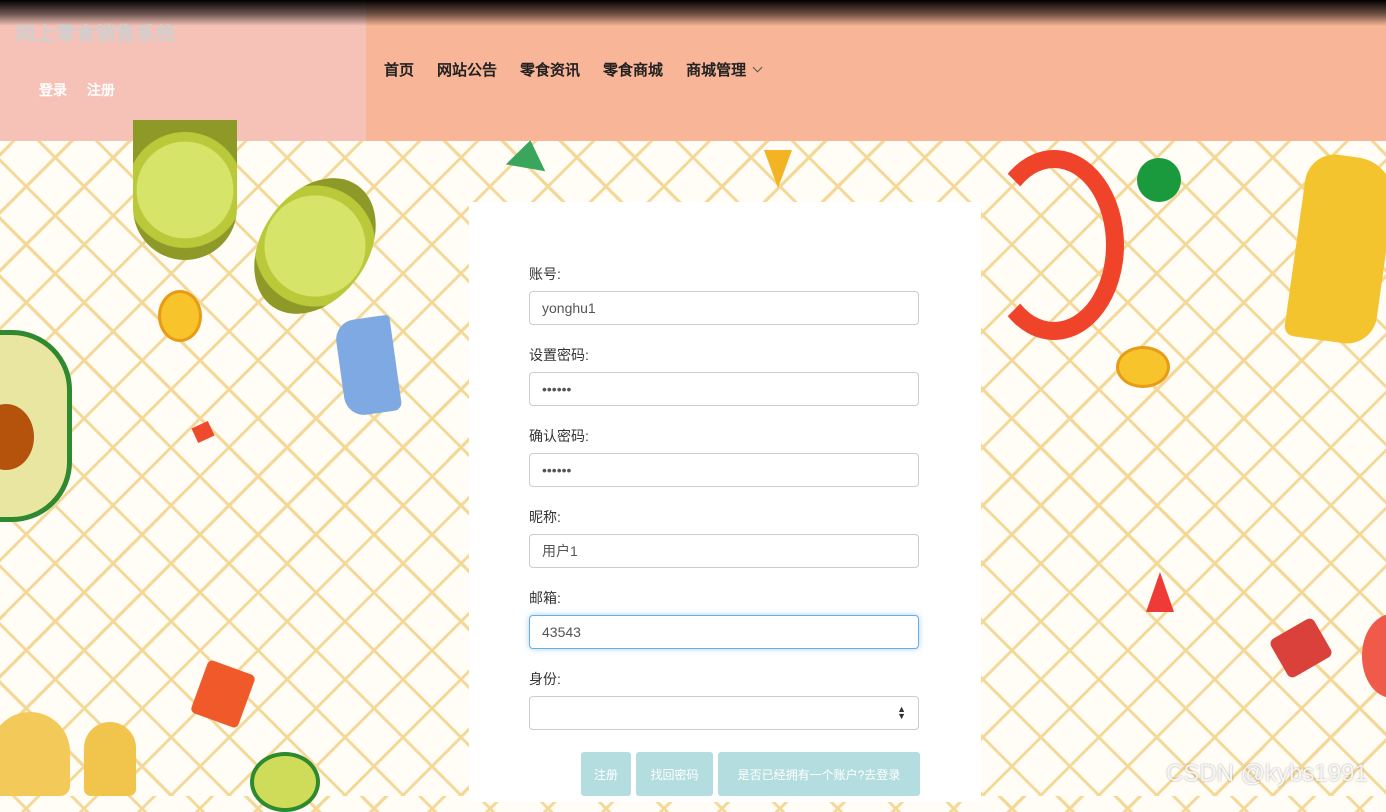 The height and width of the screenshot is (812, 1386). I want to click on nav-dropdown-label: 商城管理, so click(716, 70).